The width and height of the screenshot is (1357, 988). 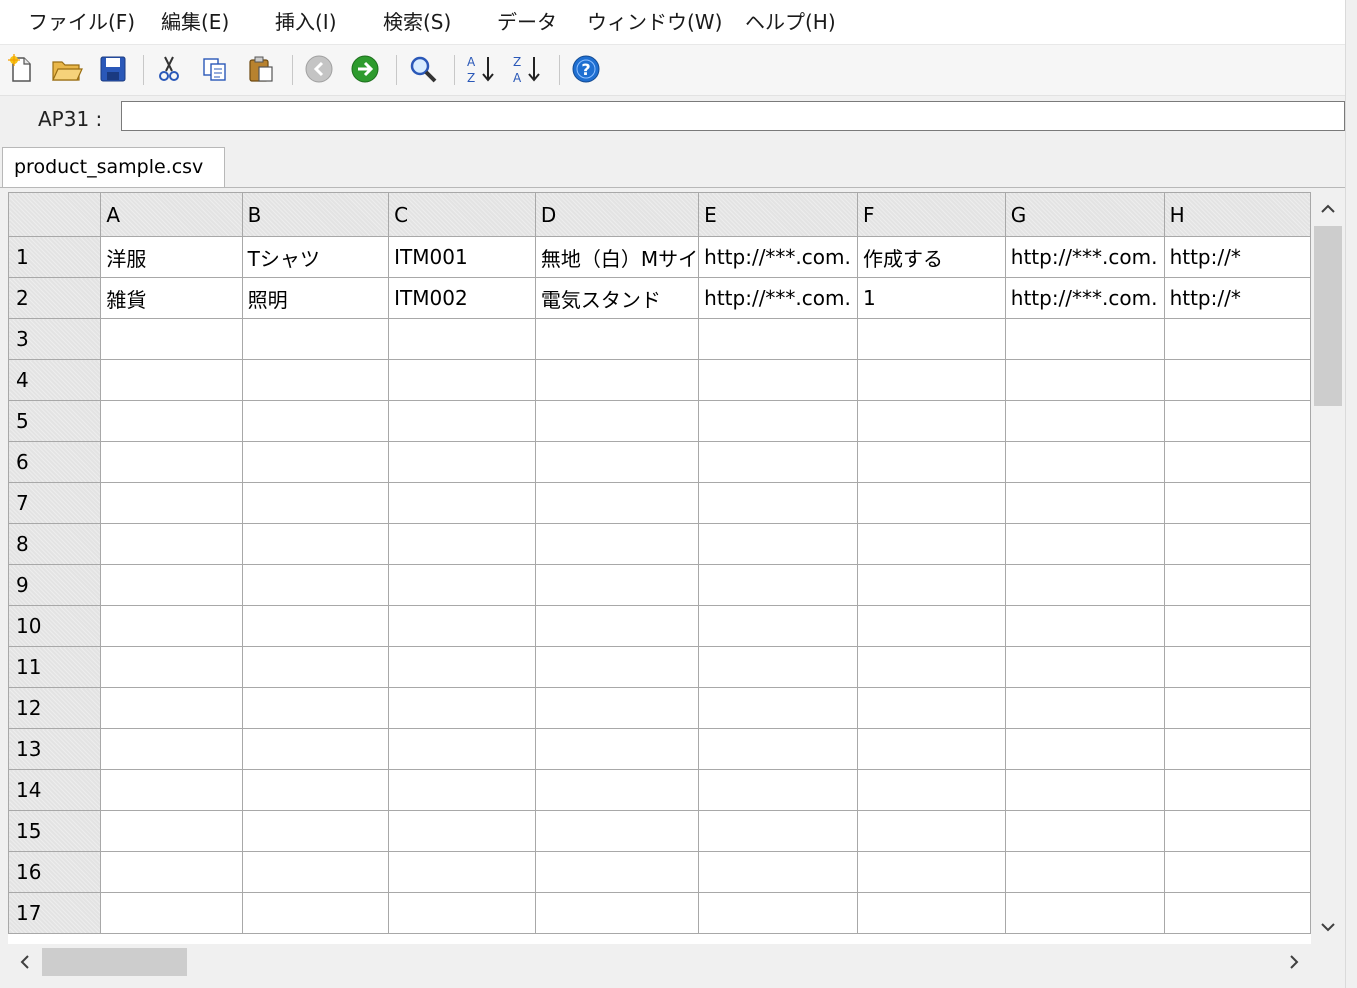 What do you see at coordinates (586, 69) in the screenshot?
I see `help-icon: ?` at bounding box center [586, 69].